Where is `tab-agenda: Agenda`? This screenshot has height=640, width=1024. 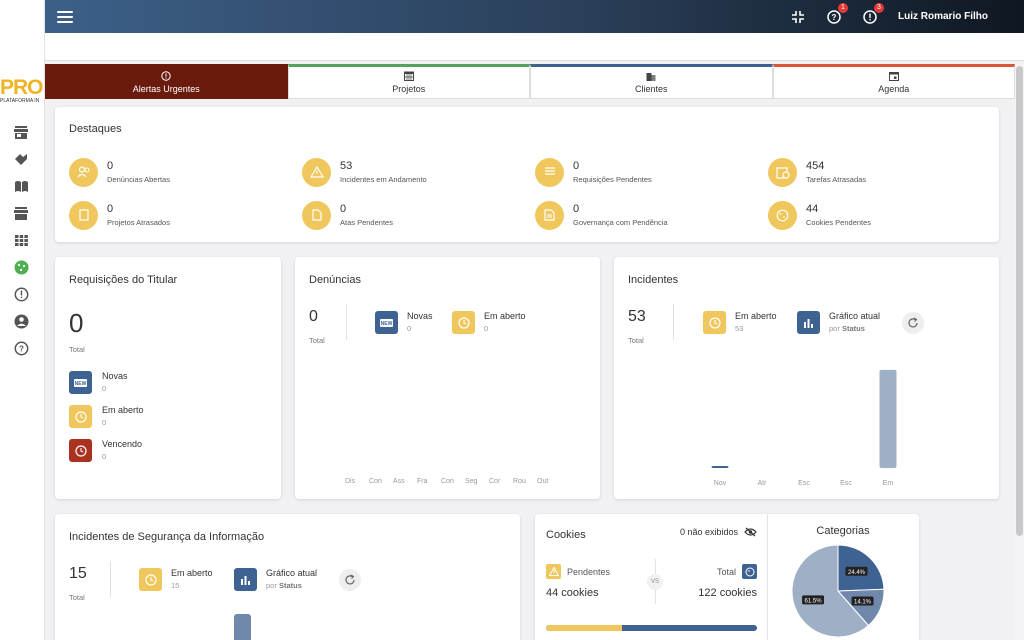
tab-agenda: Agenda is located at coordinates (893, 81).